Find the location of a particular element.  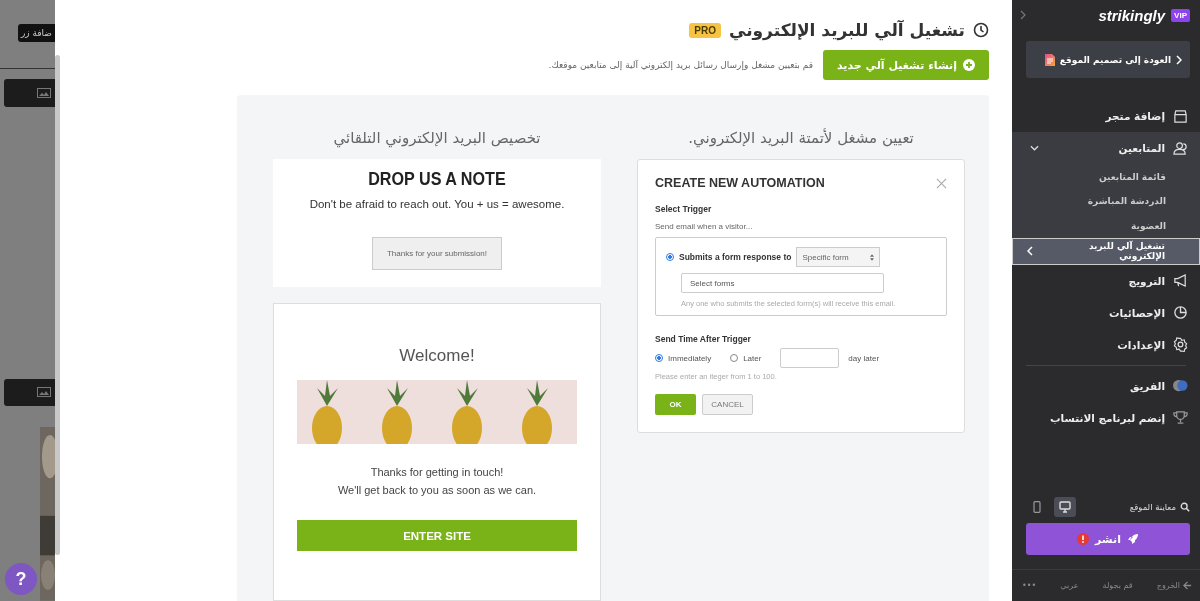

preview-link: معاينة الموقع is located at coordinates (1159, 507).